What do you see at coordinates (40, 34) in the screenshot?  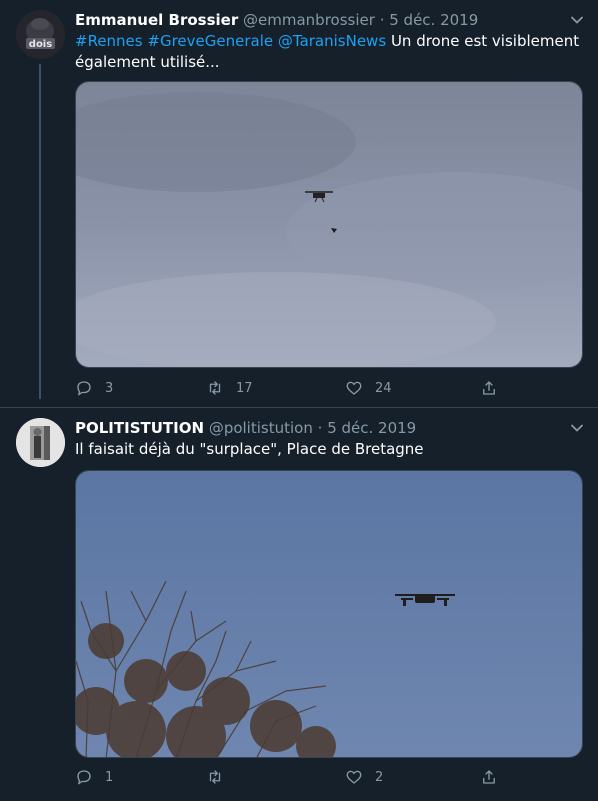 I see `avatar: dois` at bounding box center [40, 34].